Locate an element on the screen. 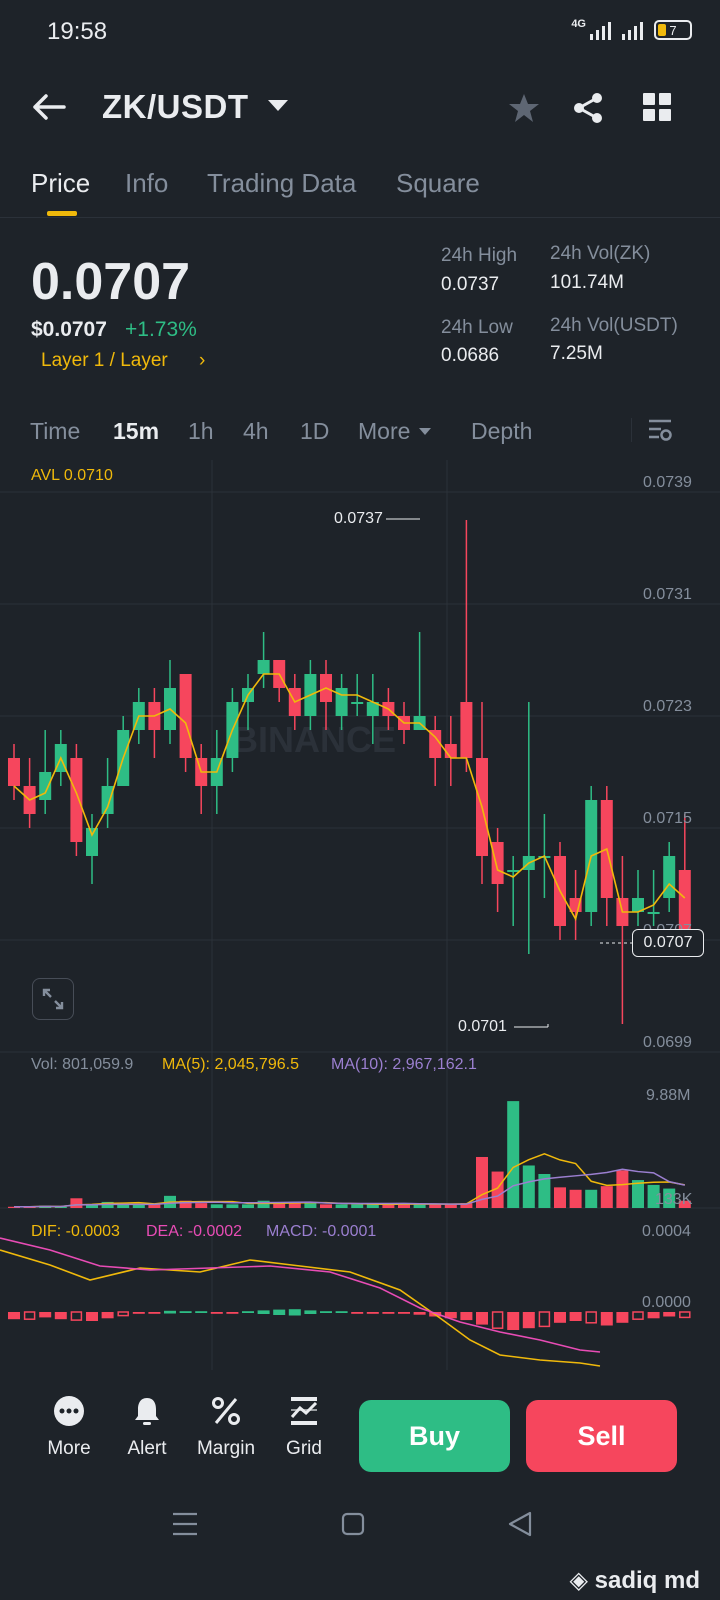 Image resolution: width=720 pixels, height=1600 pixels. sell-button: Sell is located at coordinates (601, 1436).